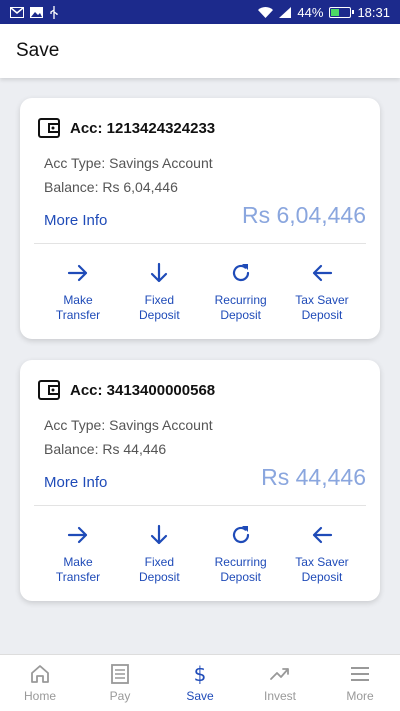 This screenshot has height=711, width=400. Describe the element at coordinates (360, 696) in the screenshot. I see `nav-label: More` at that location.